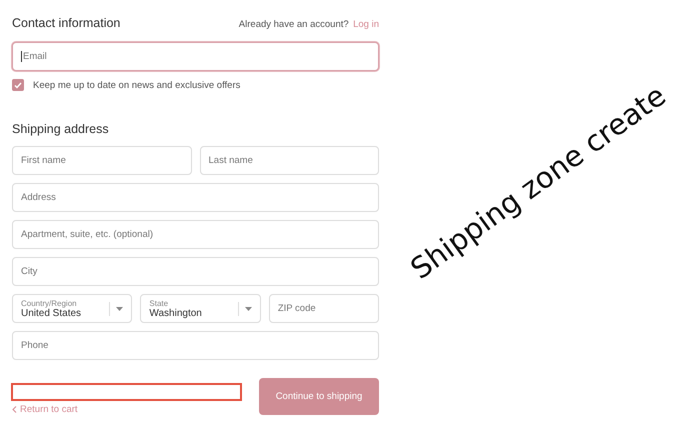  Describe the element at coordinates (195, 234) in the screenshot. I see `input-field: Apartment, suite, etc. (optional)` at that location.